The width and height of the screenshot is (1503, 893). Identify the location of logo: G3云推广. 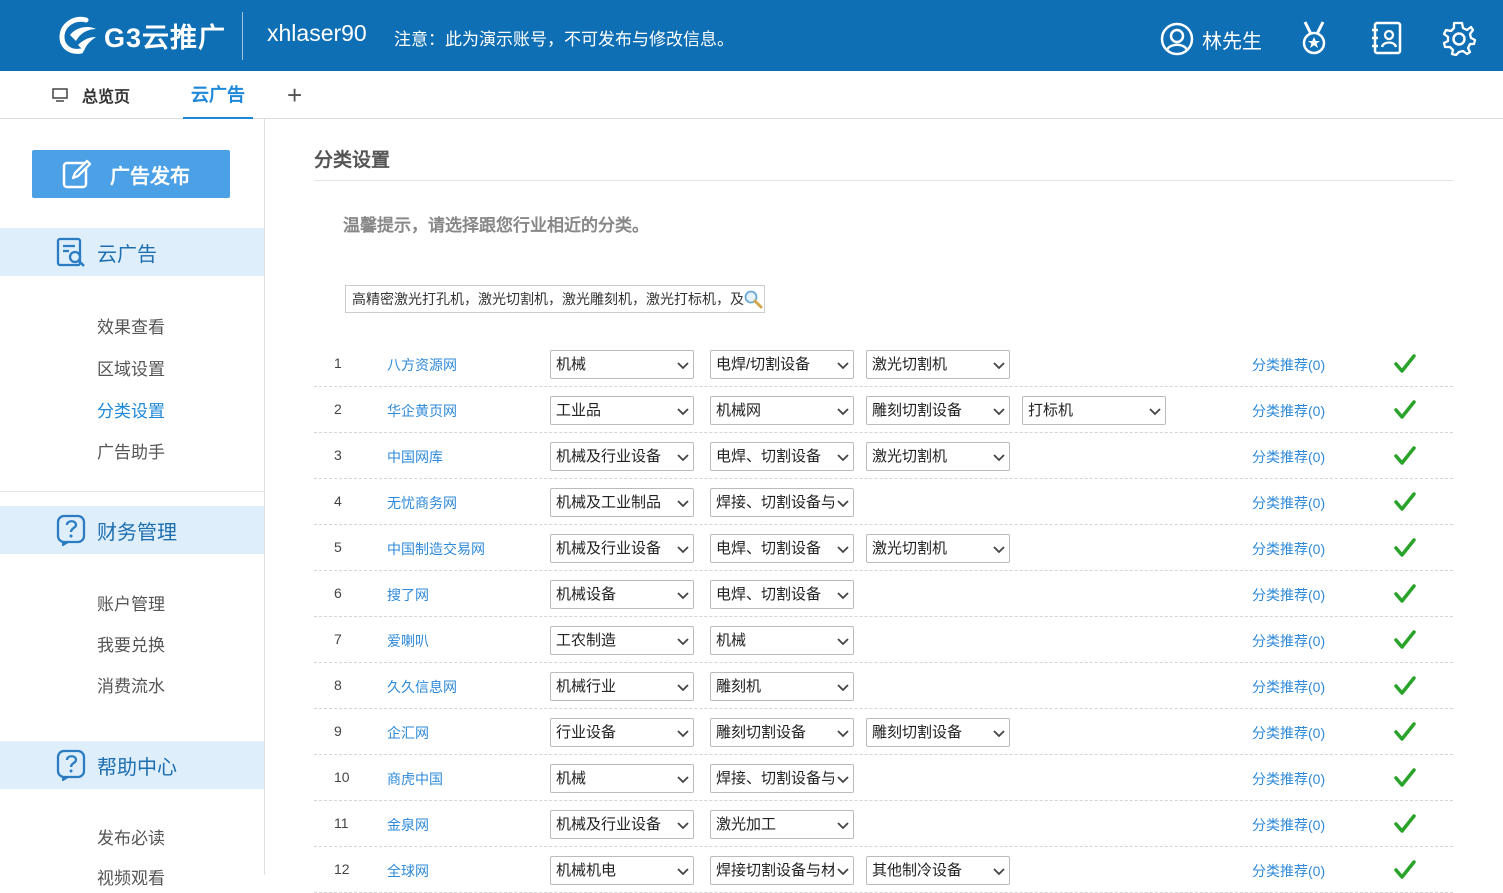
(141, 35).